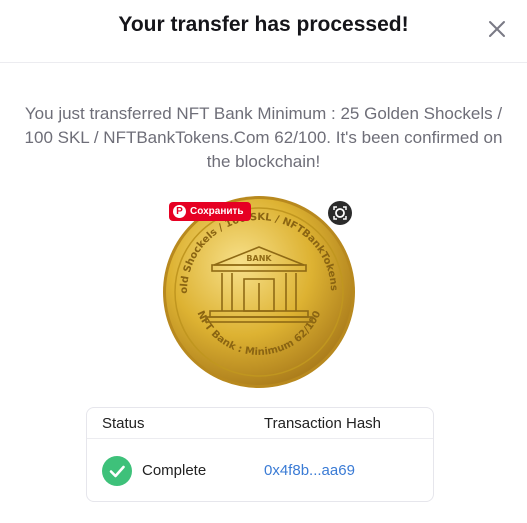  What do you see at coordinates (117, 471) in the screenshot?
I see `check-circle-icon` at bounding box center [117, 471].